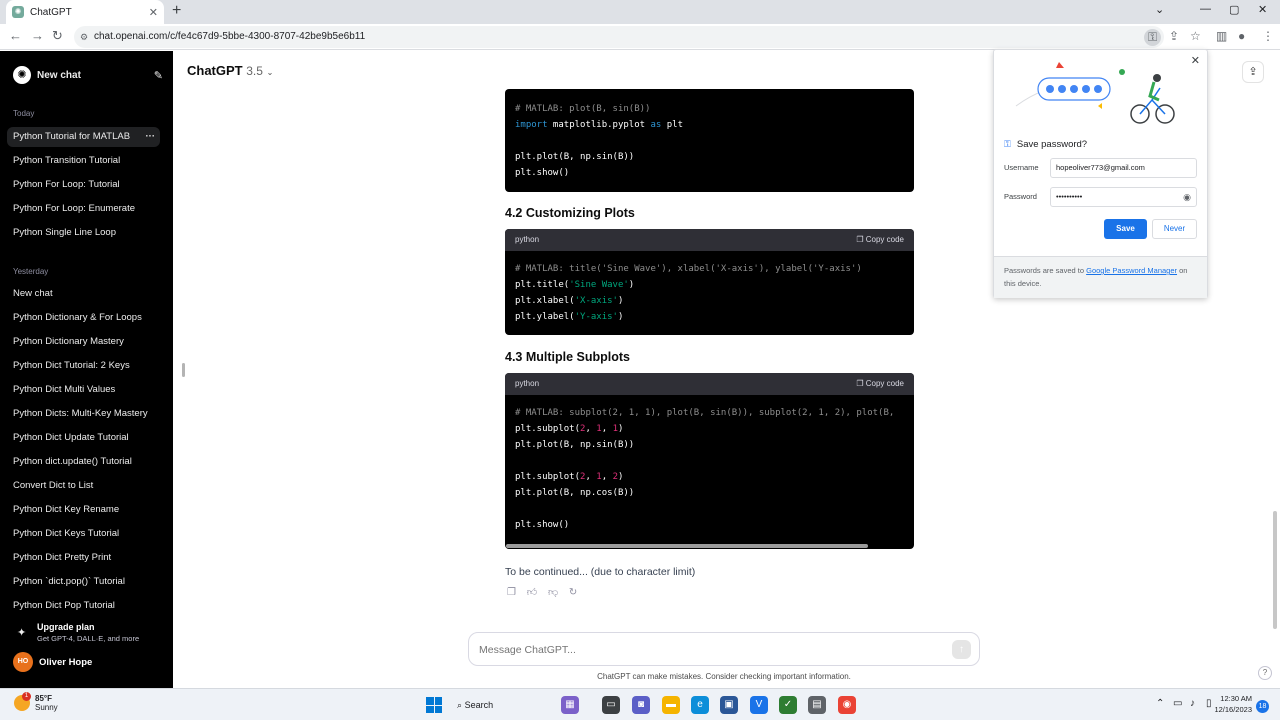 This screenshot has width=1280, height=720. What do you see at coordinates (59, 75) in the screenshot?
I see `new-chat-label: New chat` at bounding box center [59, 75].